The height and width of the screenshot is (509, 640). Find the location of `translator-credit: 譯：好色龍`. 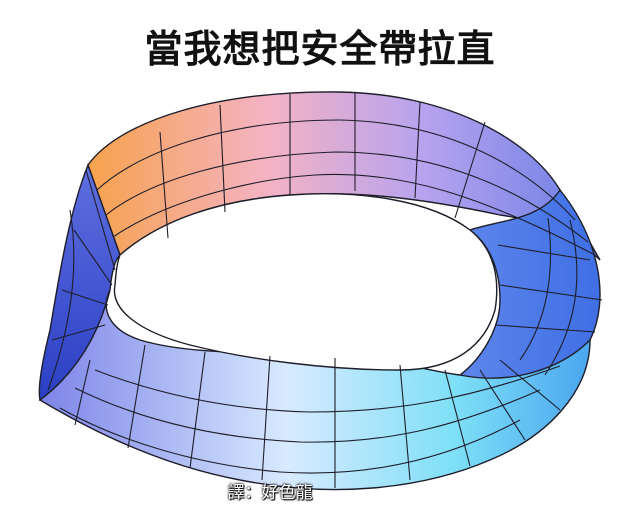

translator-credit: 譯：好色龍 is located at coordinates (270, 493).